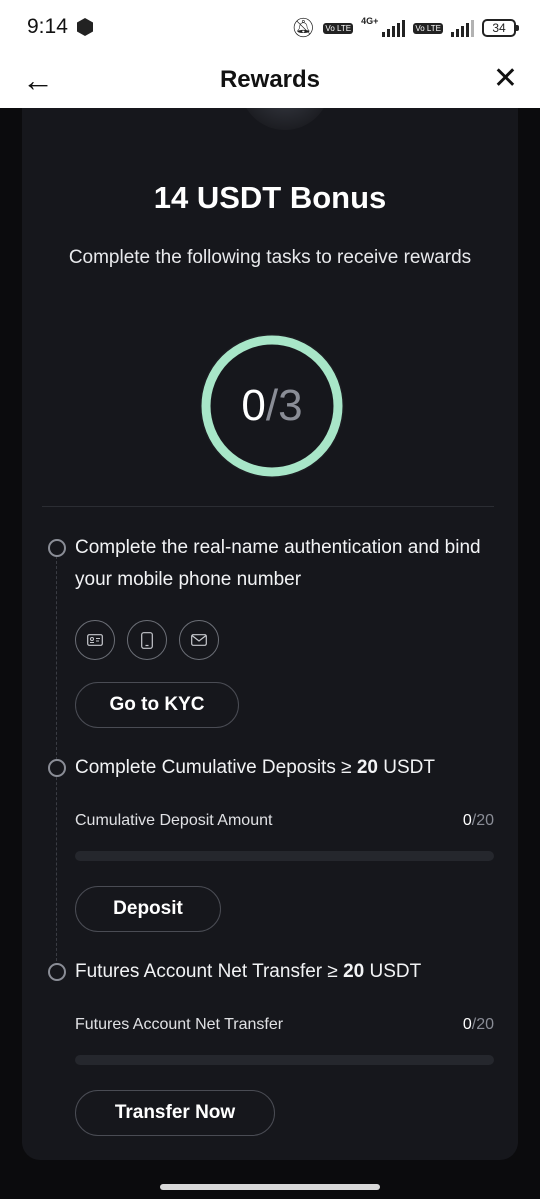 The height and width of the screenshot is (1199, 540). I want to click on deposit-current: 0, so click(467, 820).